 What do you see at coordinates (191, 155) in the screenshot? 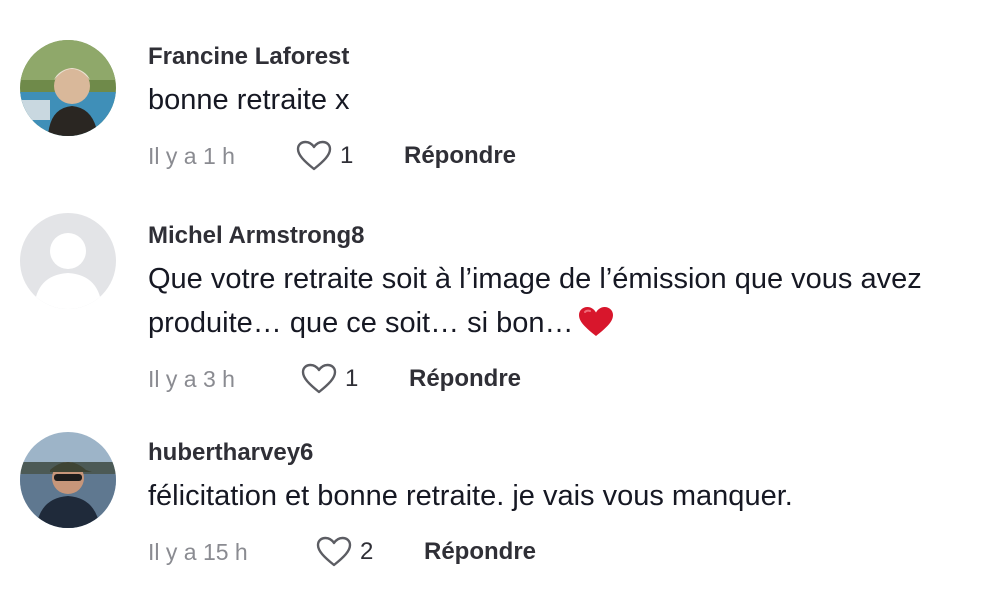
I see `comment-time: Il y a 1 h` at bounding box center [191, 155].